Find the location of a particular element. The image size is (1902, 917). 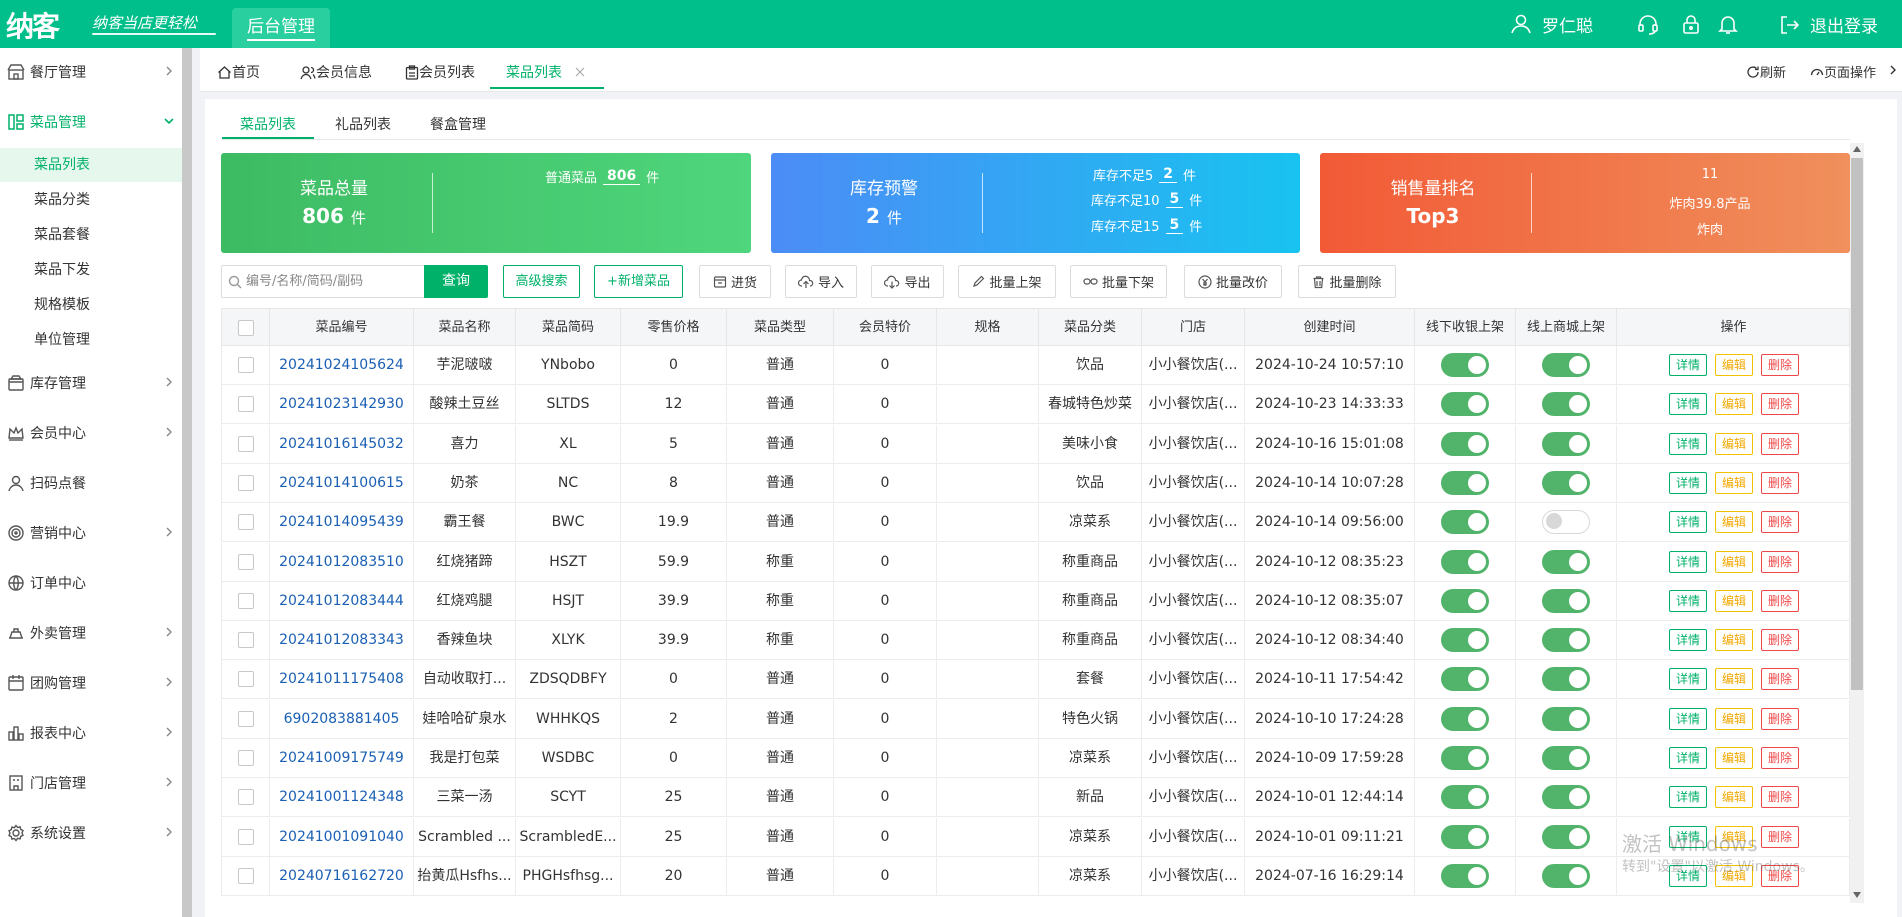

import-button: 导入 is located at coordinates (821, 281).